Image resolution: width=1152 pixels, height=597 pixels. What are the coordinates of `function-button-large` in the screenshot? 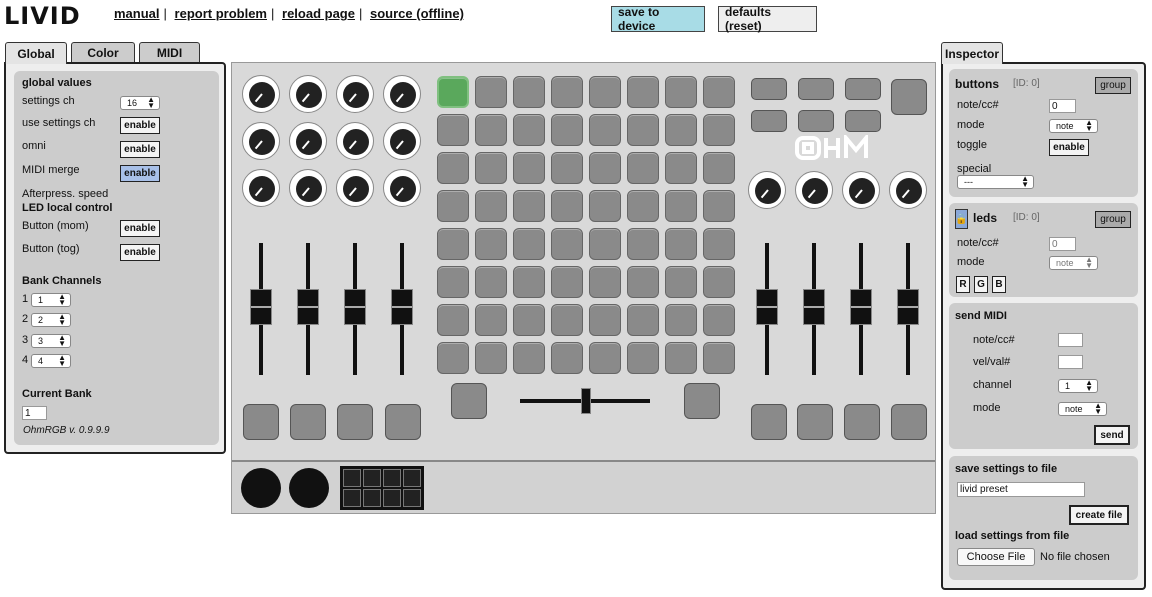 It's located at (909, 97).